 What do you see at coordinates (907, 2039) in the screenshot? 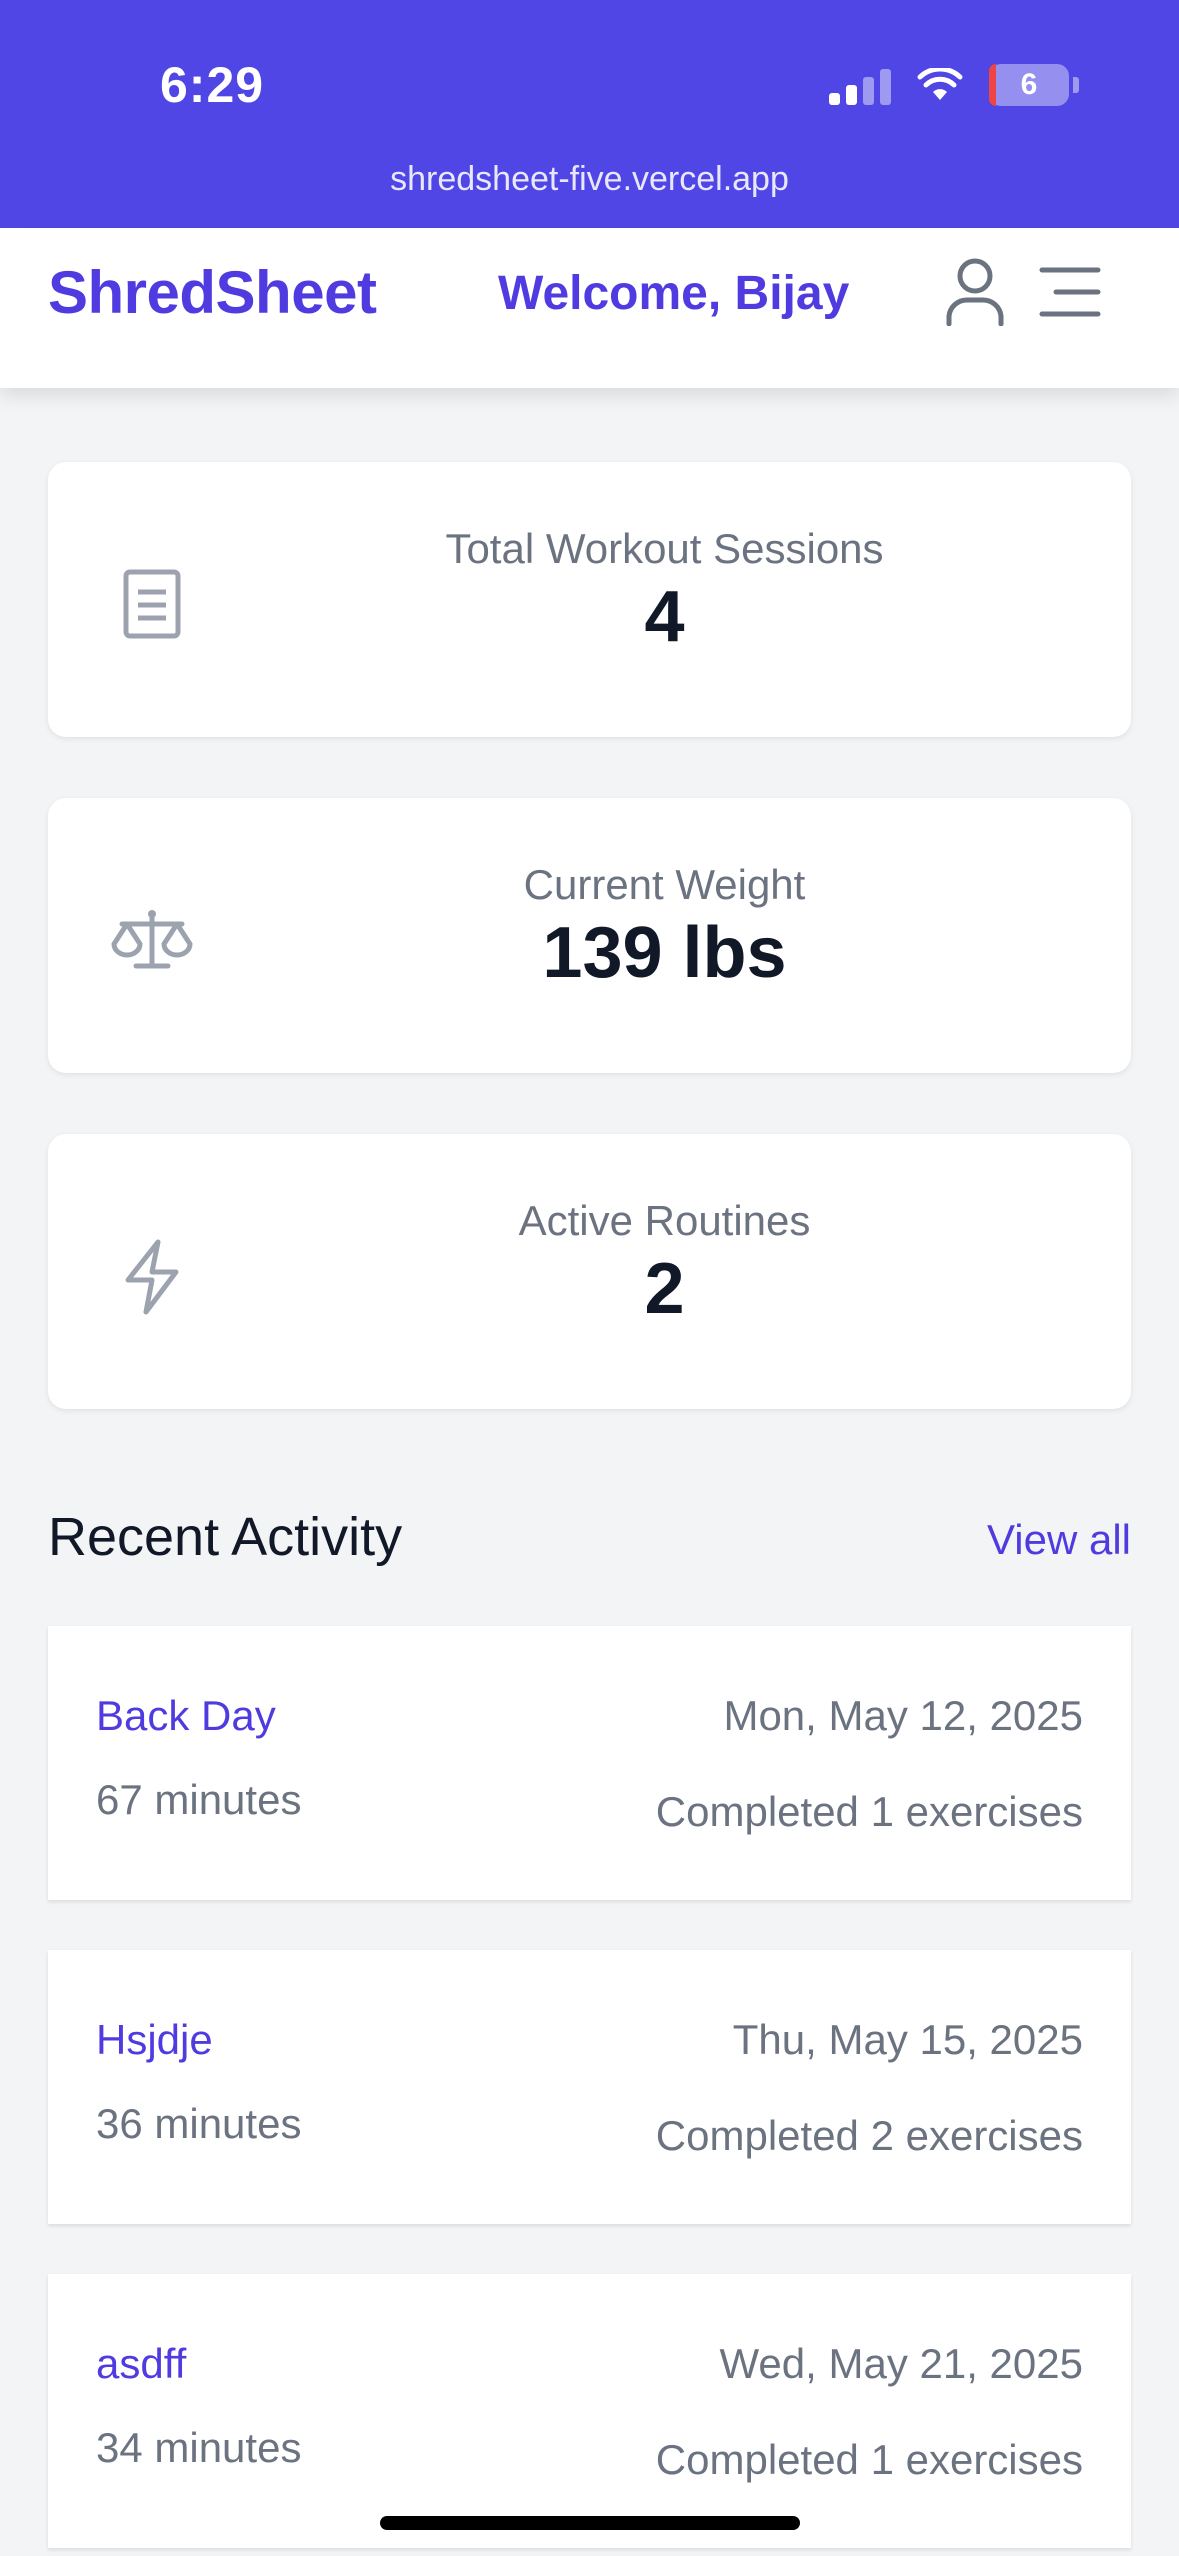
I see `activity-date: Thu, May 15, 2025` at bounding box center [907, 2039].